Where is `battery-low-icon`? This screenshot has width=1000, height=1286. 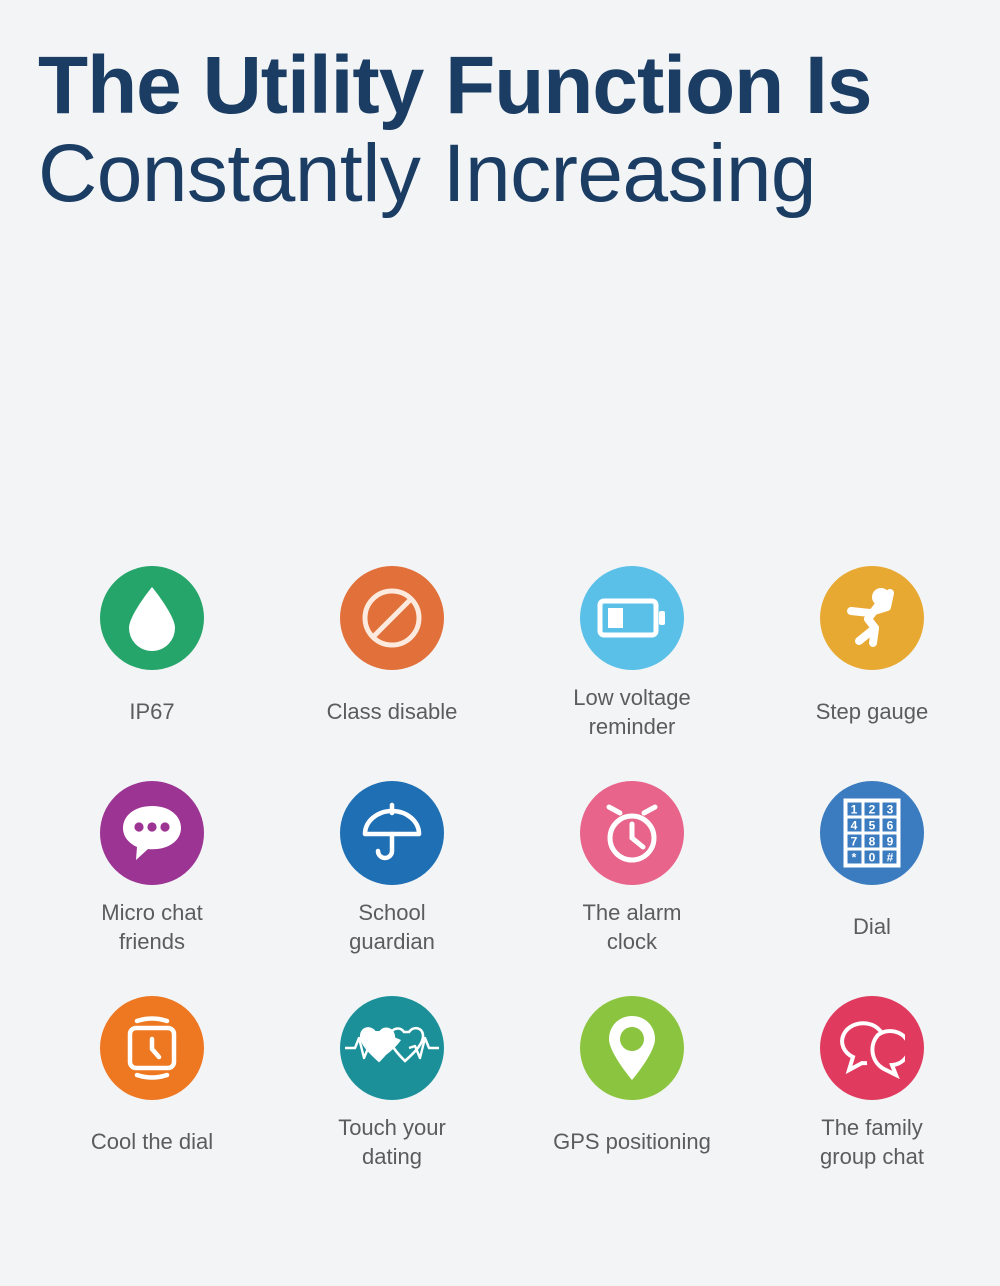
battery-low-icon is located at coordinates (632, 618).